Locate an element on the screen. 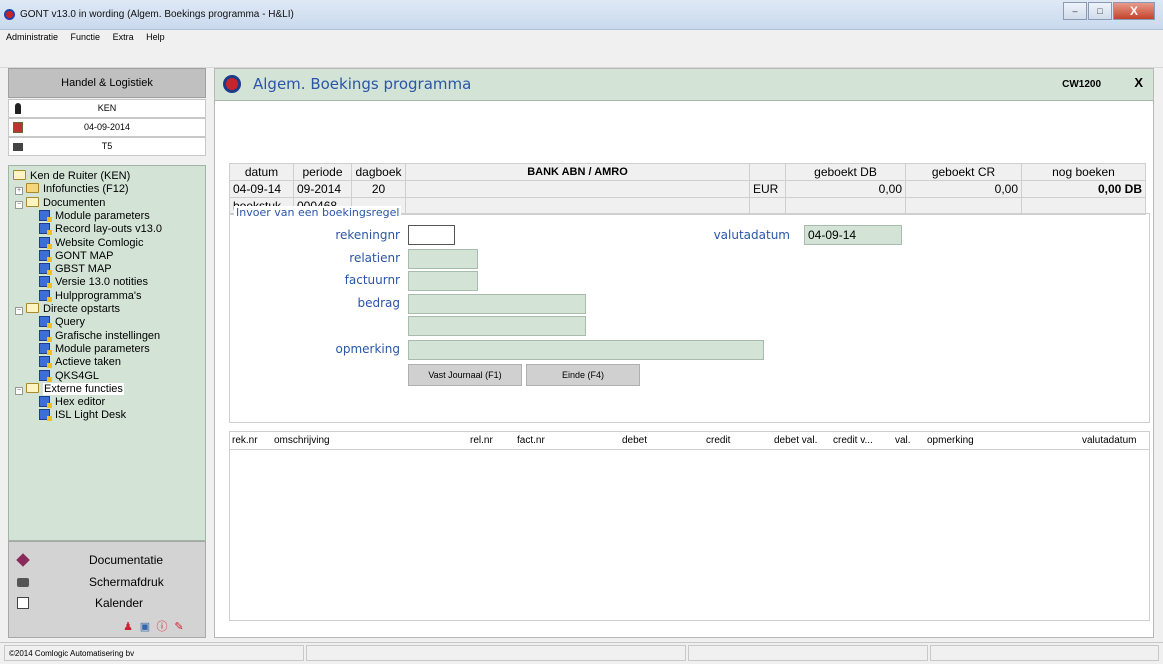 Image resolution: width=1163 pixels, height=664 pixels. close-window-button: X is located at coordinates (1134, 11).